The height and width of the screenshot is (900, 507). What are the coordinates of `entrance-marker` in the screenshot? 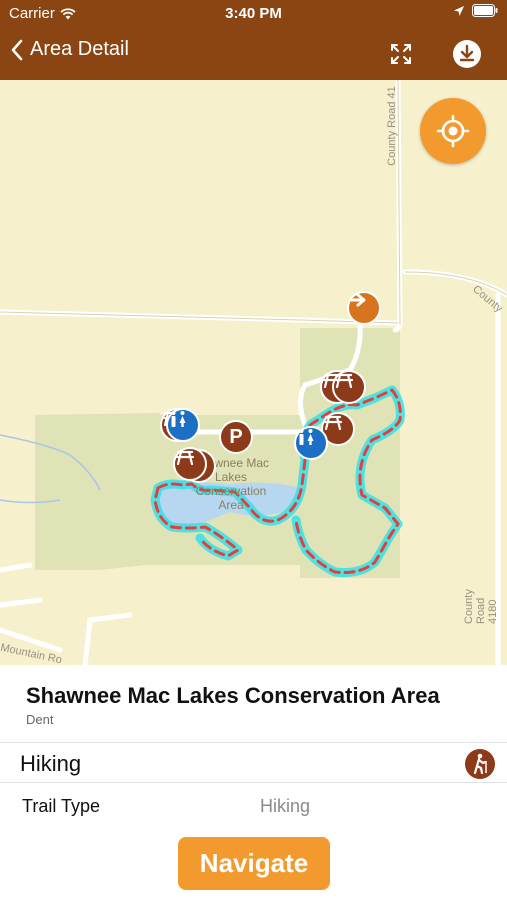 It's located at (364, 308).